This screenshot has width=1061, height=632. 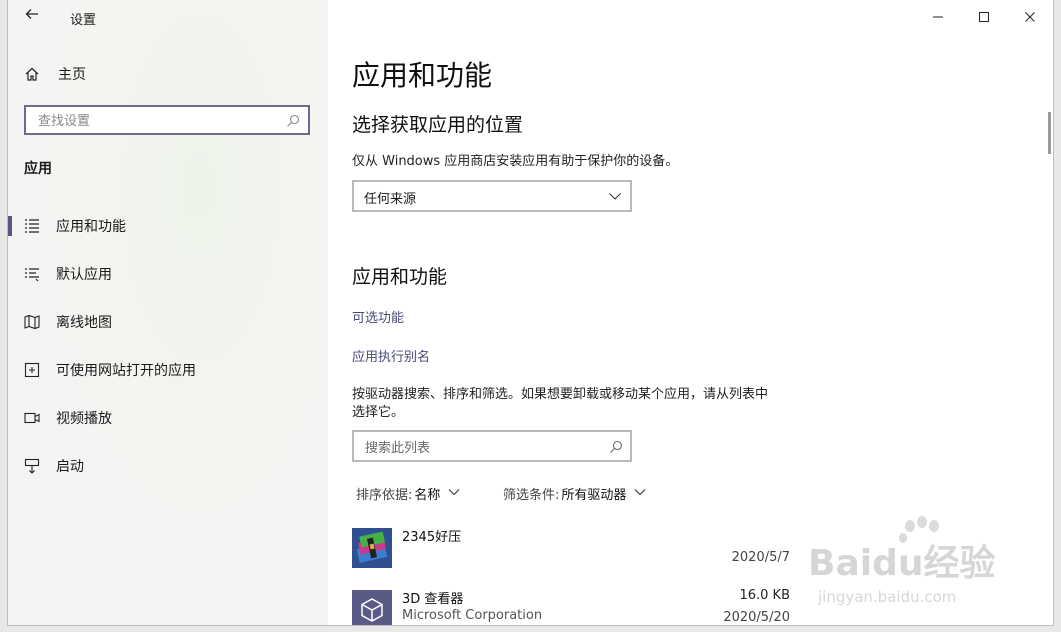 What do you see at coordinates (84, 275) in the screenshot?
I see `nav-item-label: 默认应用` at bounding box center [84, 275].